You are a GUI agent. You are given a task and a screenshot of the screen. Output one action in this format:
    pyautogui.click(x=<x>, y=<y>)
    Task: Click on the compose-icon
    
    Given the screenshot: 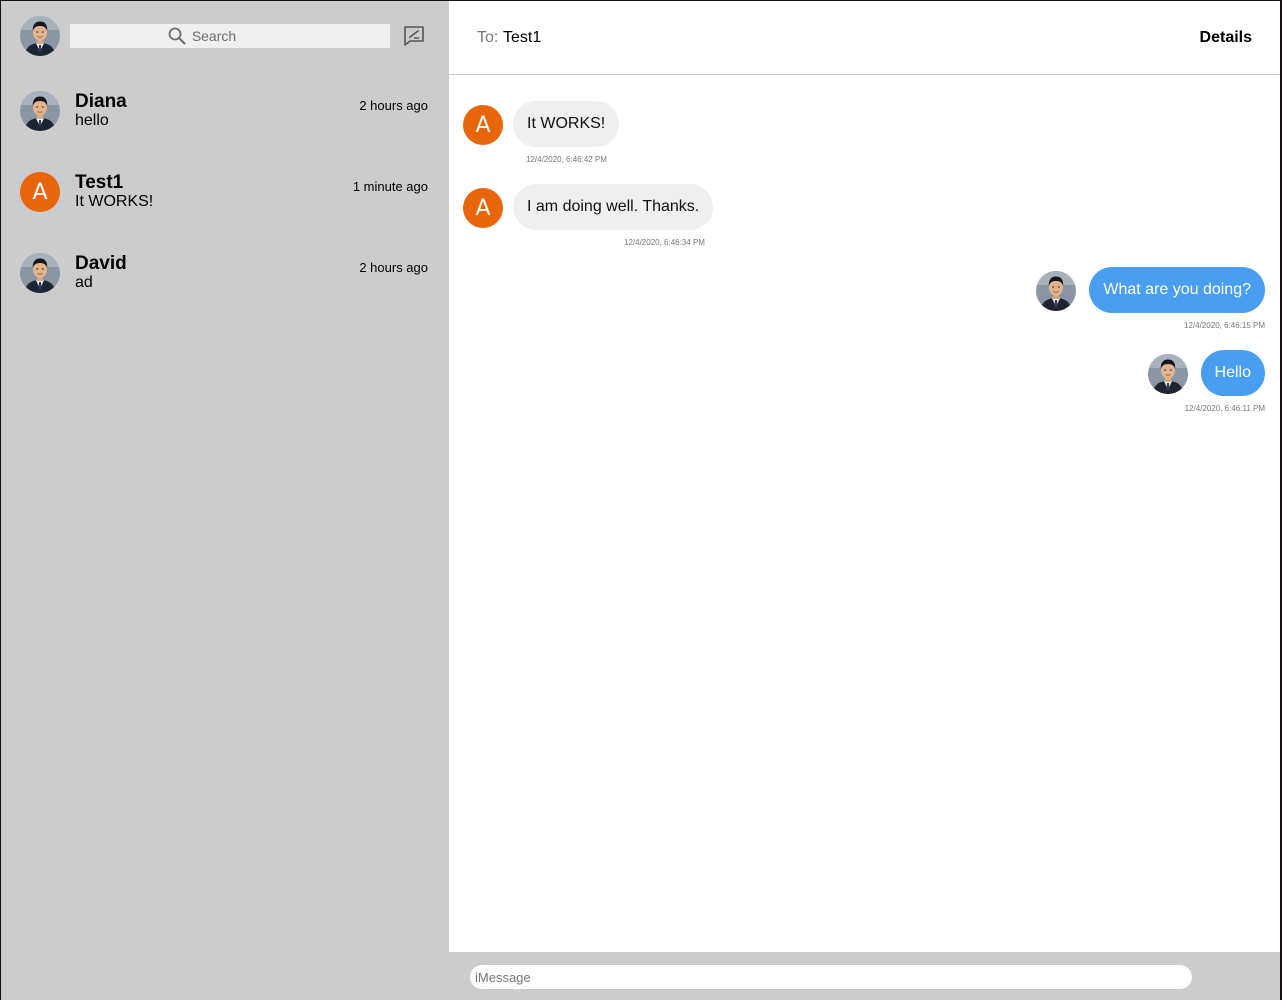 What is the action you would take?
    pyautogui.click(x=414, y=36)
    